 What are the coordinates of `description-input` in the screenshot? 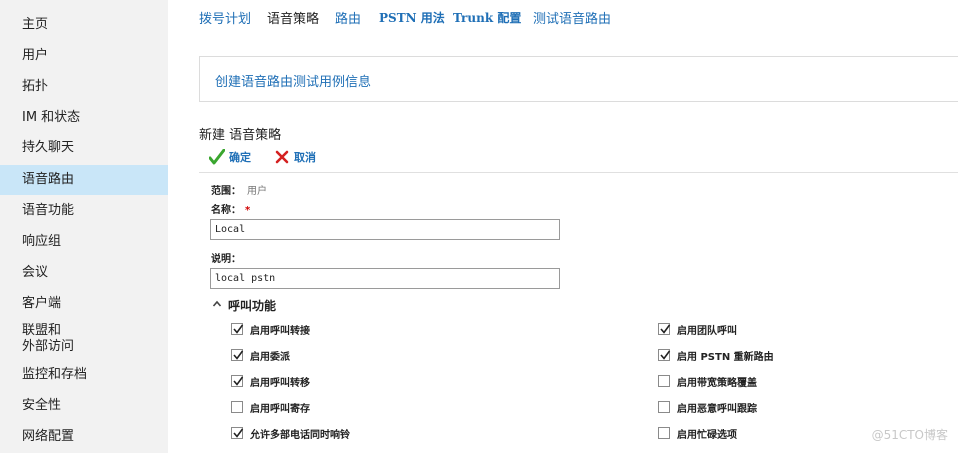 It's located at (385, 278).